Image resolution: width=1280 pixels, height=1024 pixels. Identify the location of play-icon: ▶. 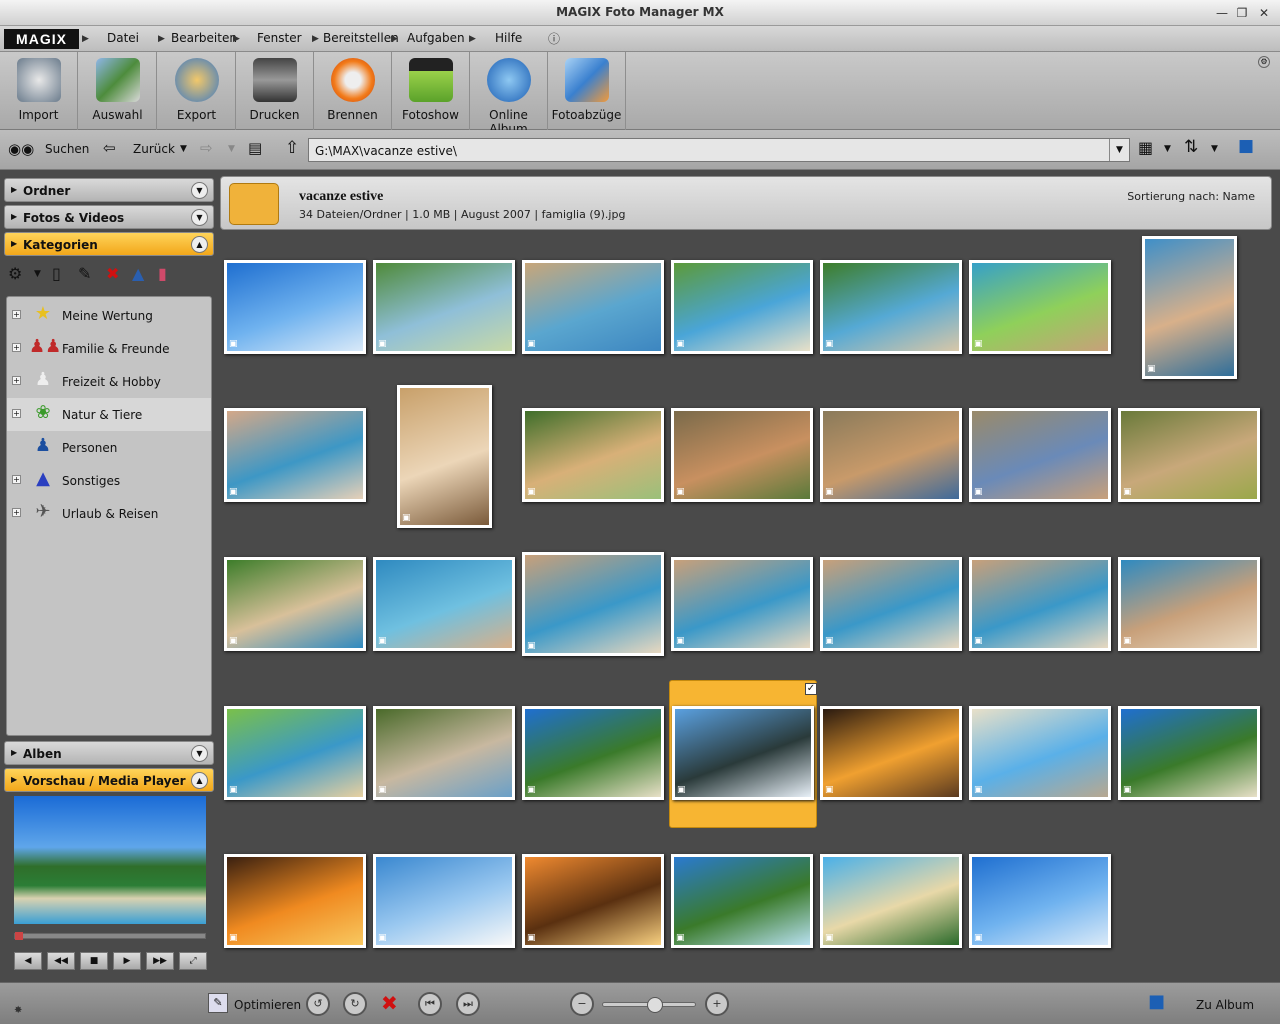
(127, 961).